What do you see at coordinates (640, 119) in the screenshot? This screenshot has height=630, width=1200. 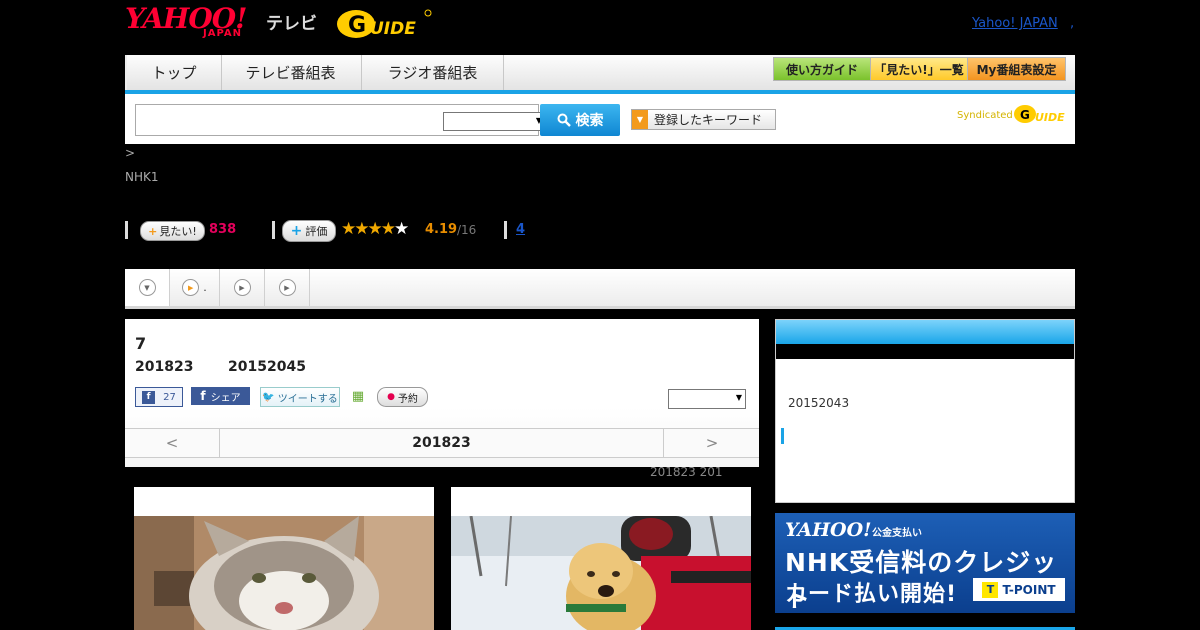 I see `triangle-down-icon: ▼` at bounding box center [640, 119].